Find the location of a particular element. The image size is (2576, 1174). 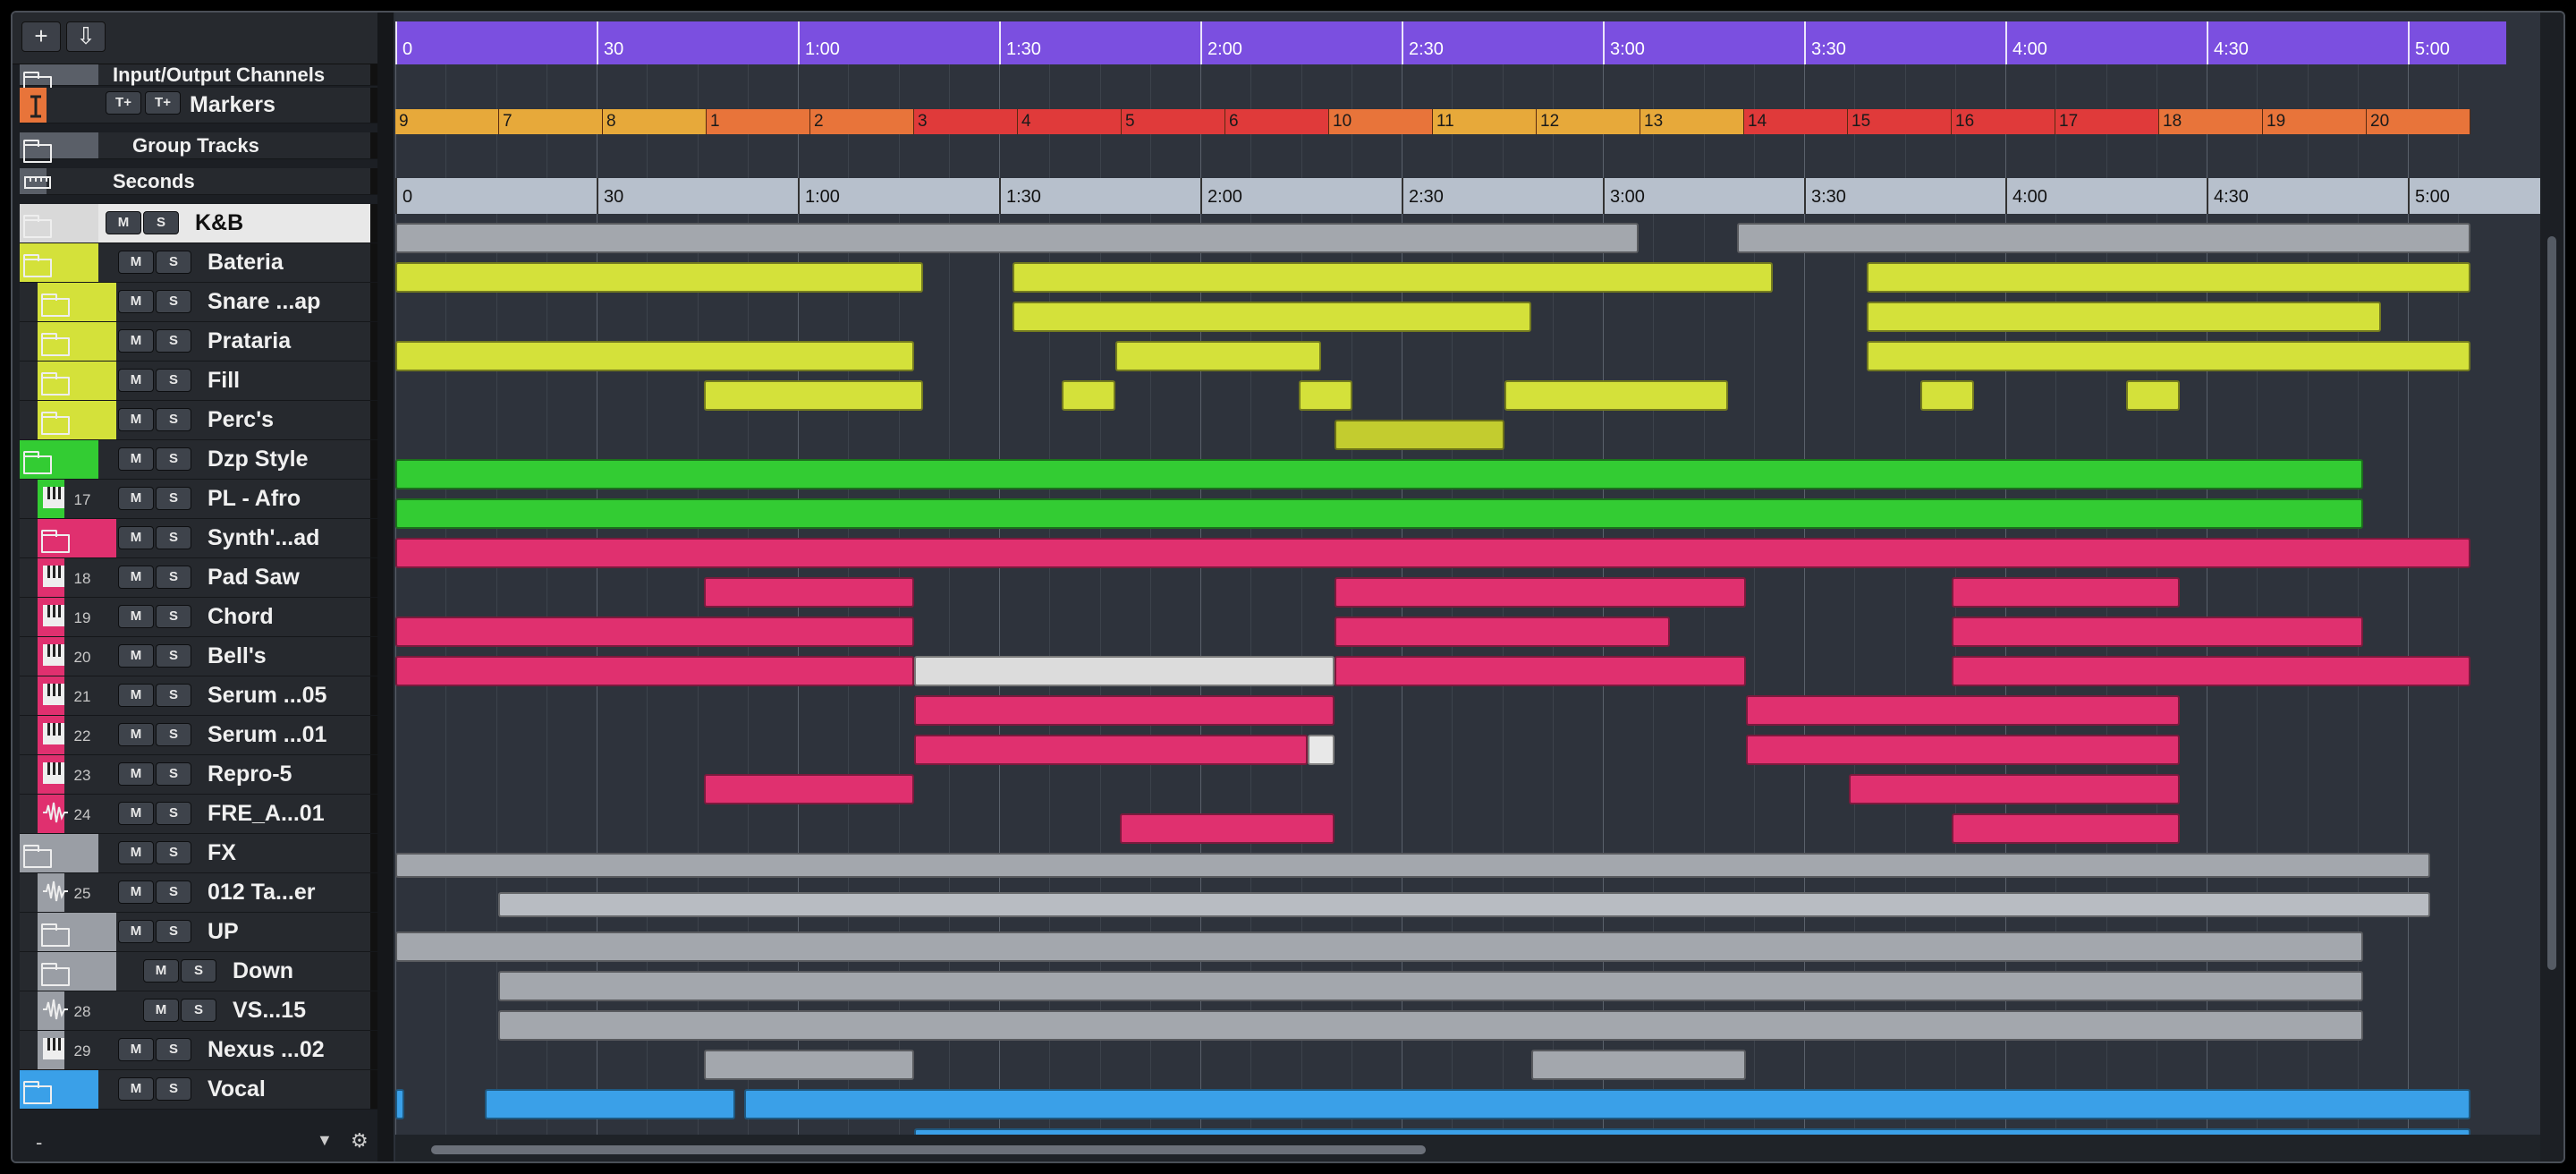

track-name: Seconds is located at coordinates (154, 181).